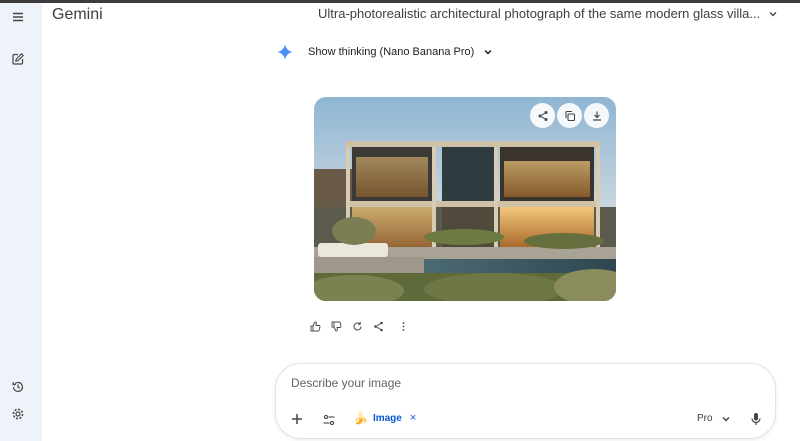 The image size is (800, 441). I want to click on settings-button, so click(18, 414).